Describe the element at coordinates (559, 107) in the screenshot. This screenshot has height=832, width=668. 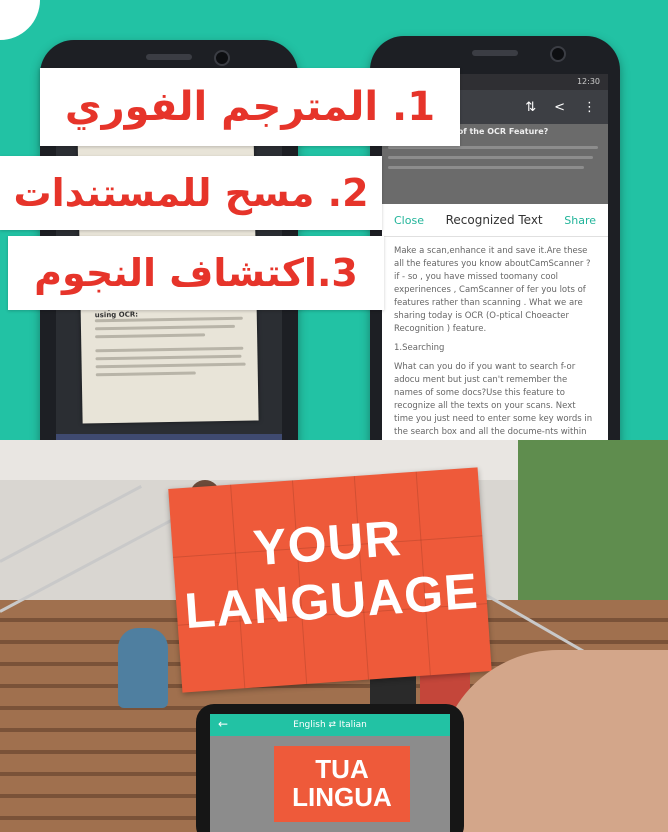
I see `send-icon: <` at that location.